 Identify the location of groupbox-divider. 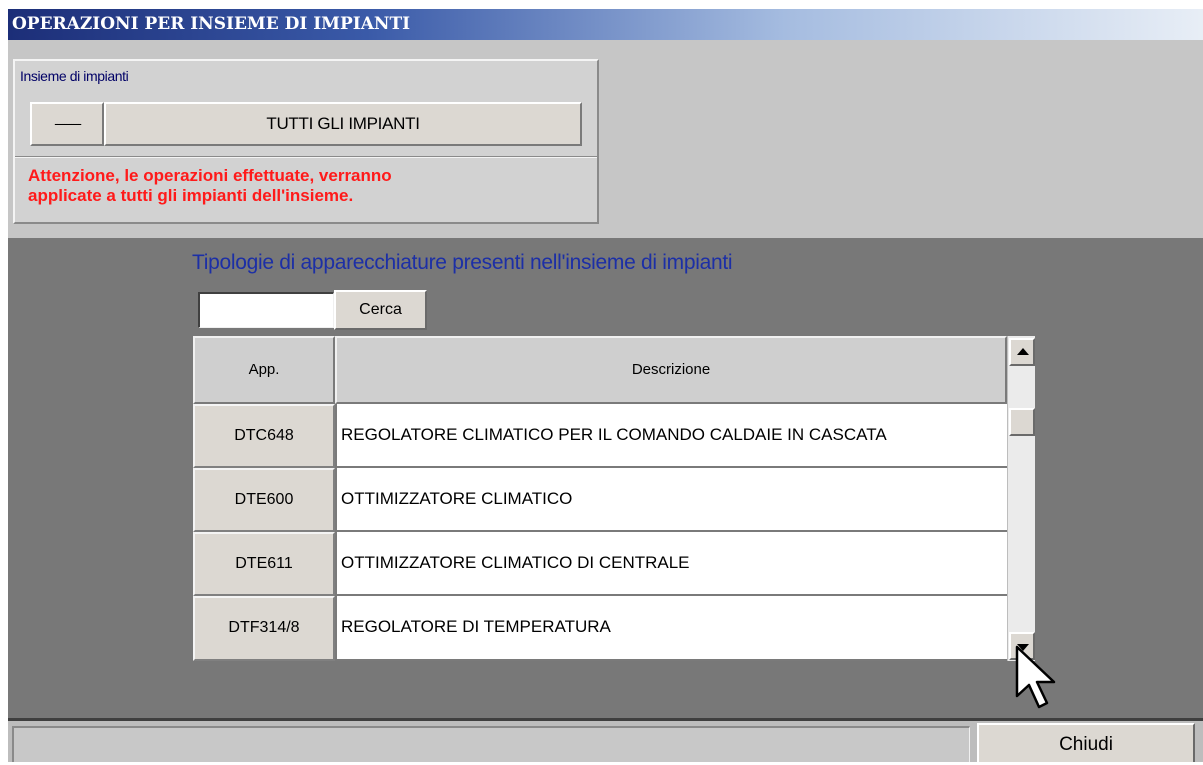
(306, 157).